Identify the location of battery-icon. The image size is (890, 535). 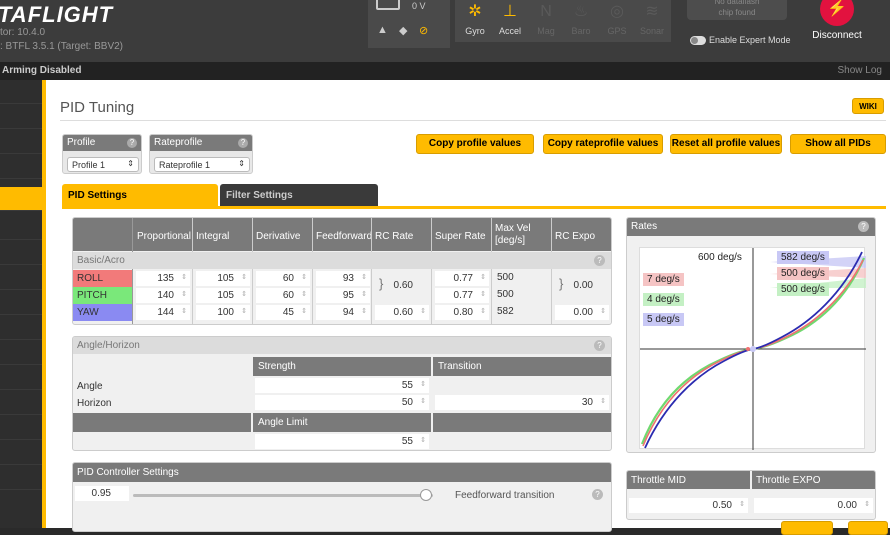
(388, 5).